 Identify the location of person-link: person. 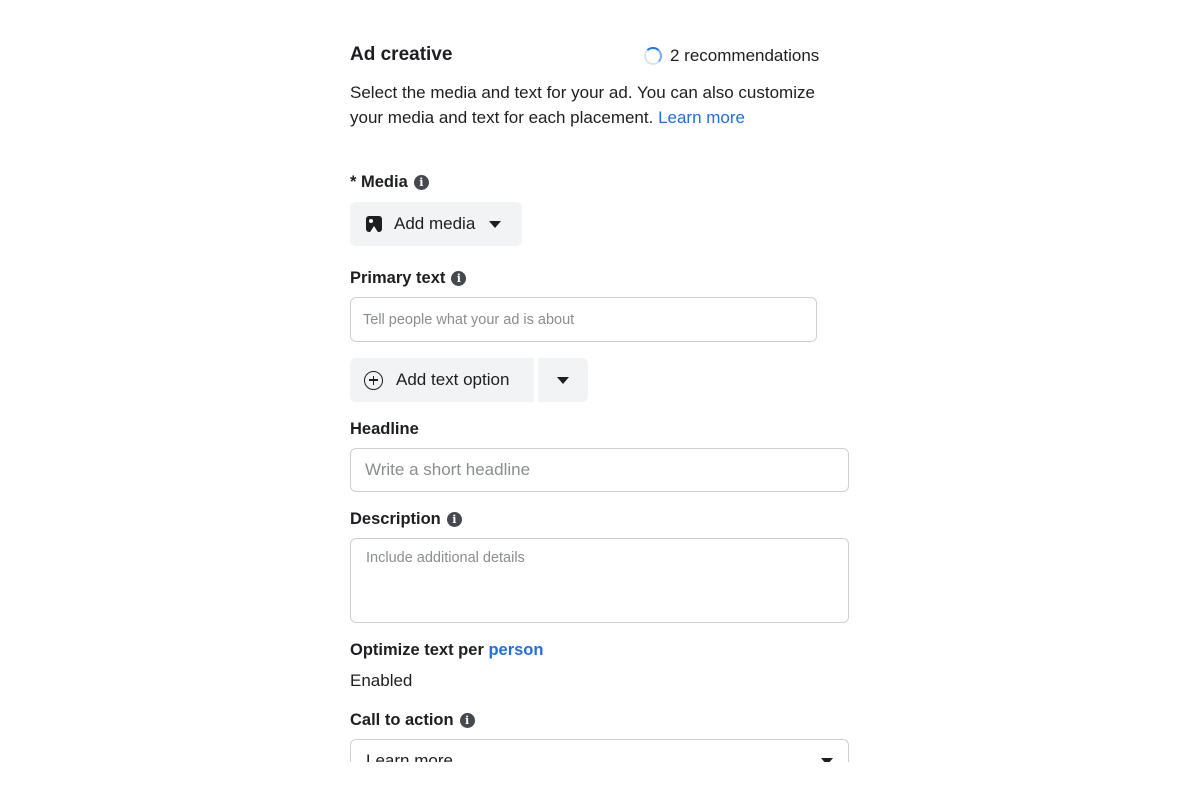
(515, 650).